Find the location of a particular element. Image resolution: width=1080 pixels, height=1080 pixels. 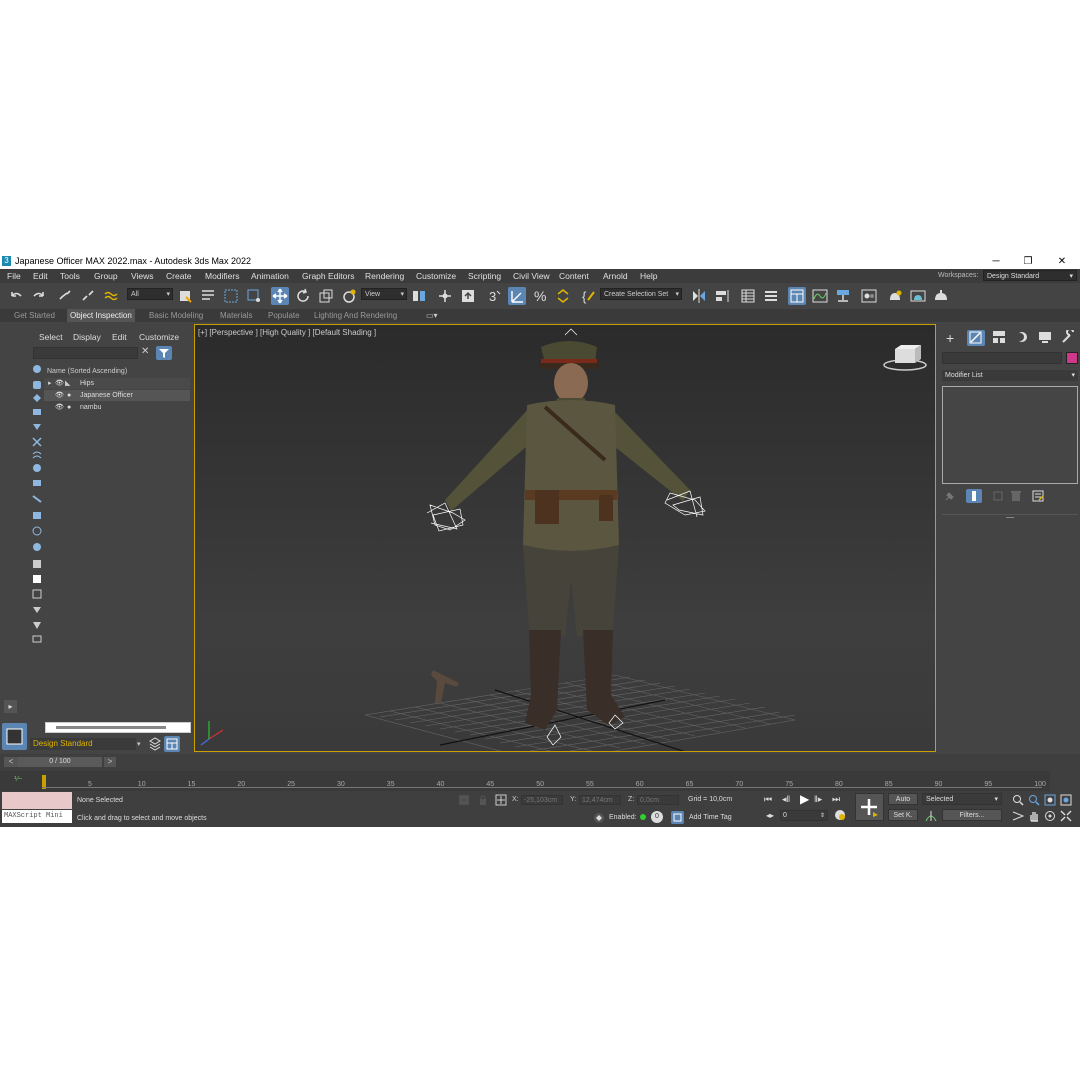

set-key-button is located at coordinates (869, 807).